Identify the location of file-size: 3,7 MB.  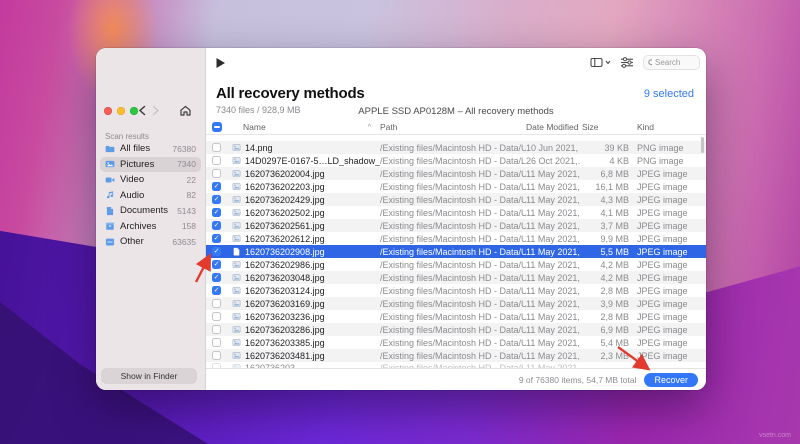
(614, 225).